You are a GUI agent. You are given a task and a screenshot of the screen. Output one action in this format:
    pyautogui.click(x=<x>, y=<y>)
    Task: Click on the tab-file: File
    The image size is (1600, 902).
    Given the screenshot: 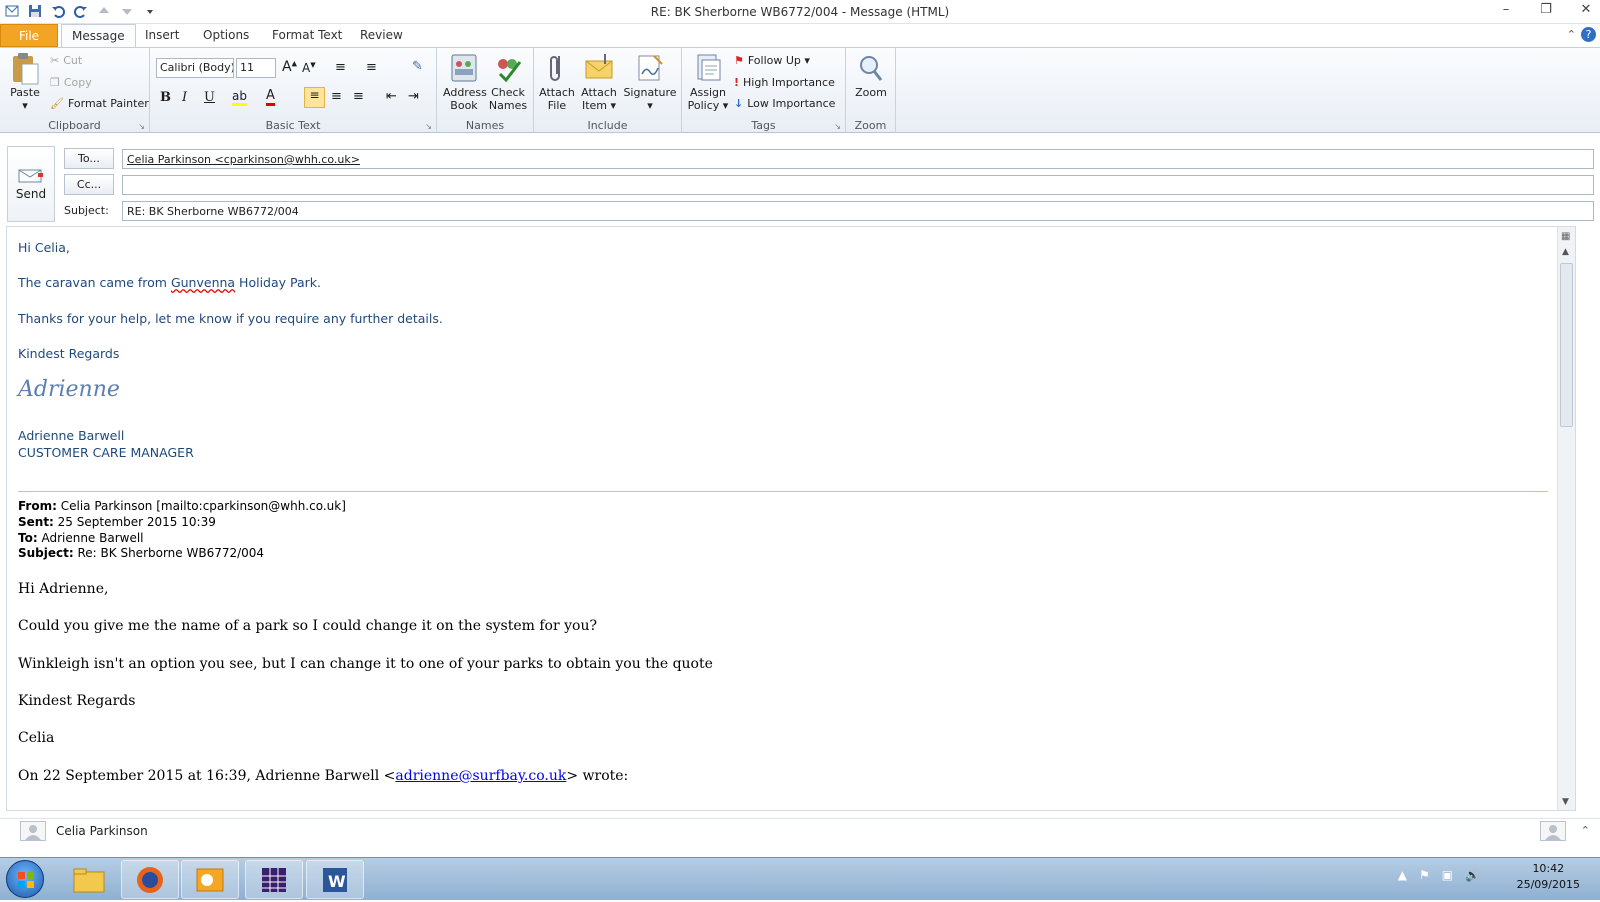 What is the action you would take?
    pyautogui.click(x=29, y=35)
    